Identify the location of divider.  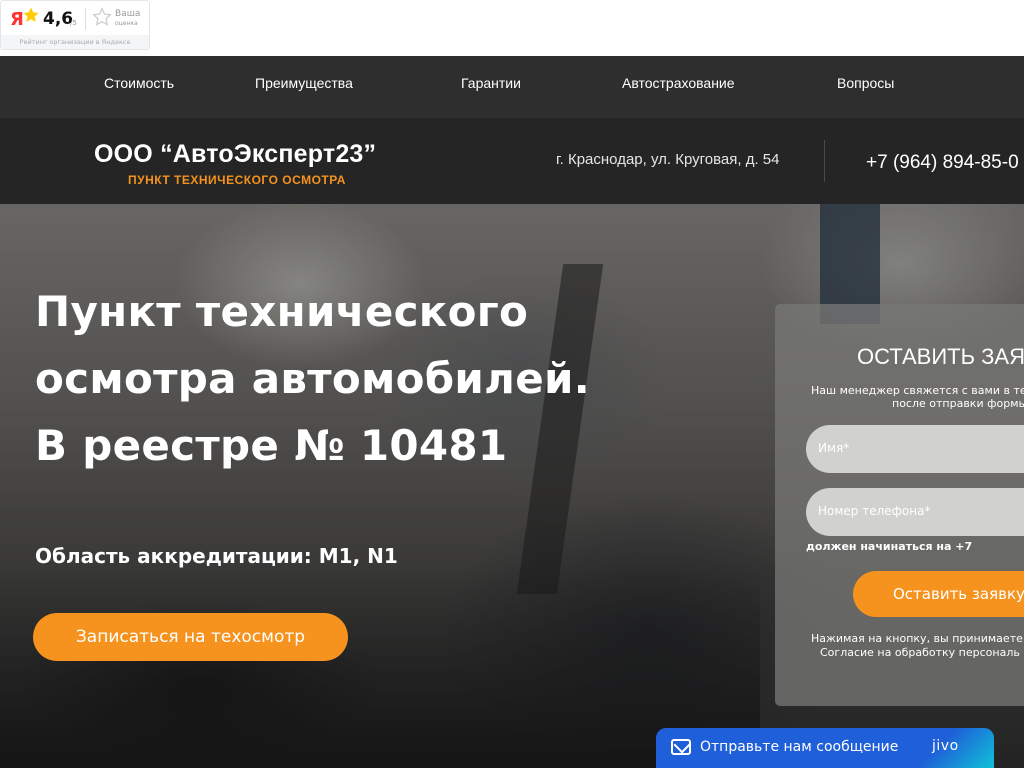
(85, 19).